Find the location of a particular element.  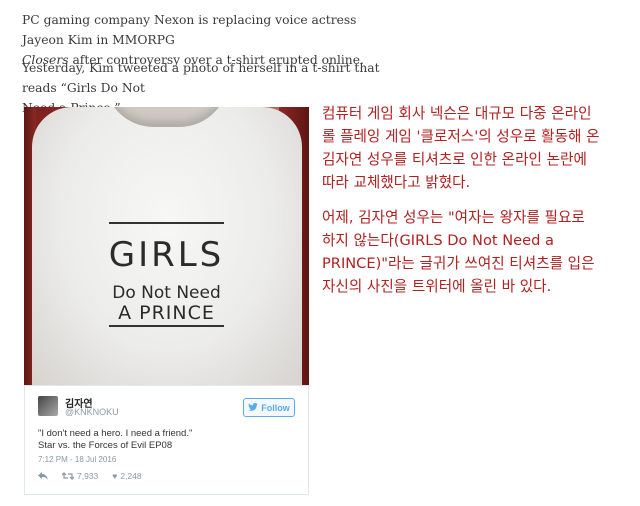

tweet-timestamp: 7:12 PM - 18 Jul 2016 is located at coordinates (77, 459).